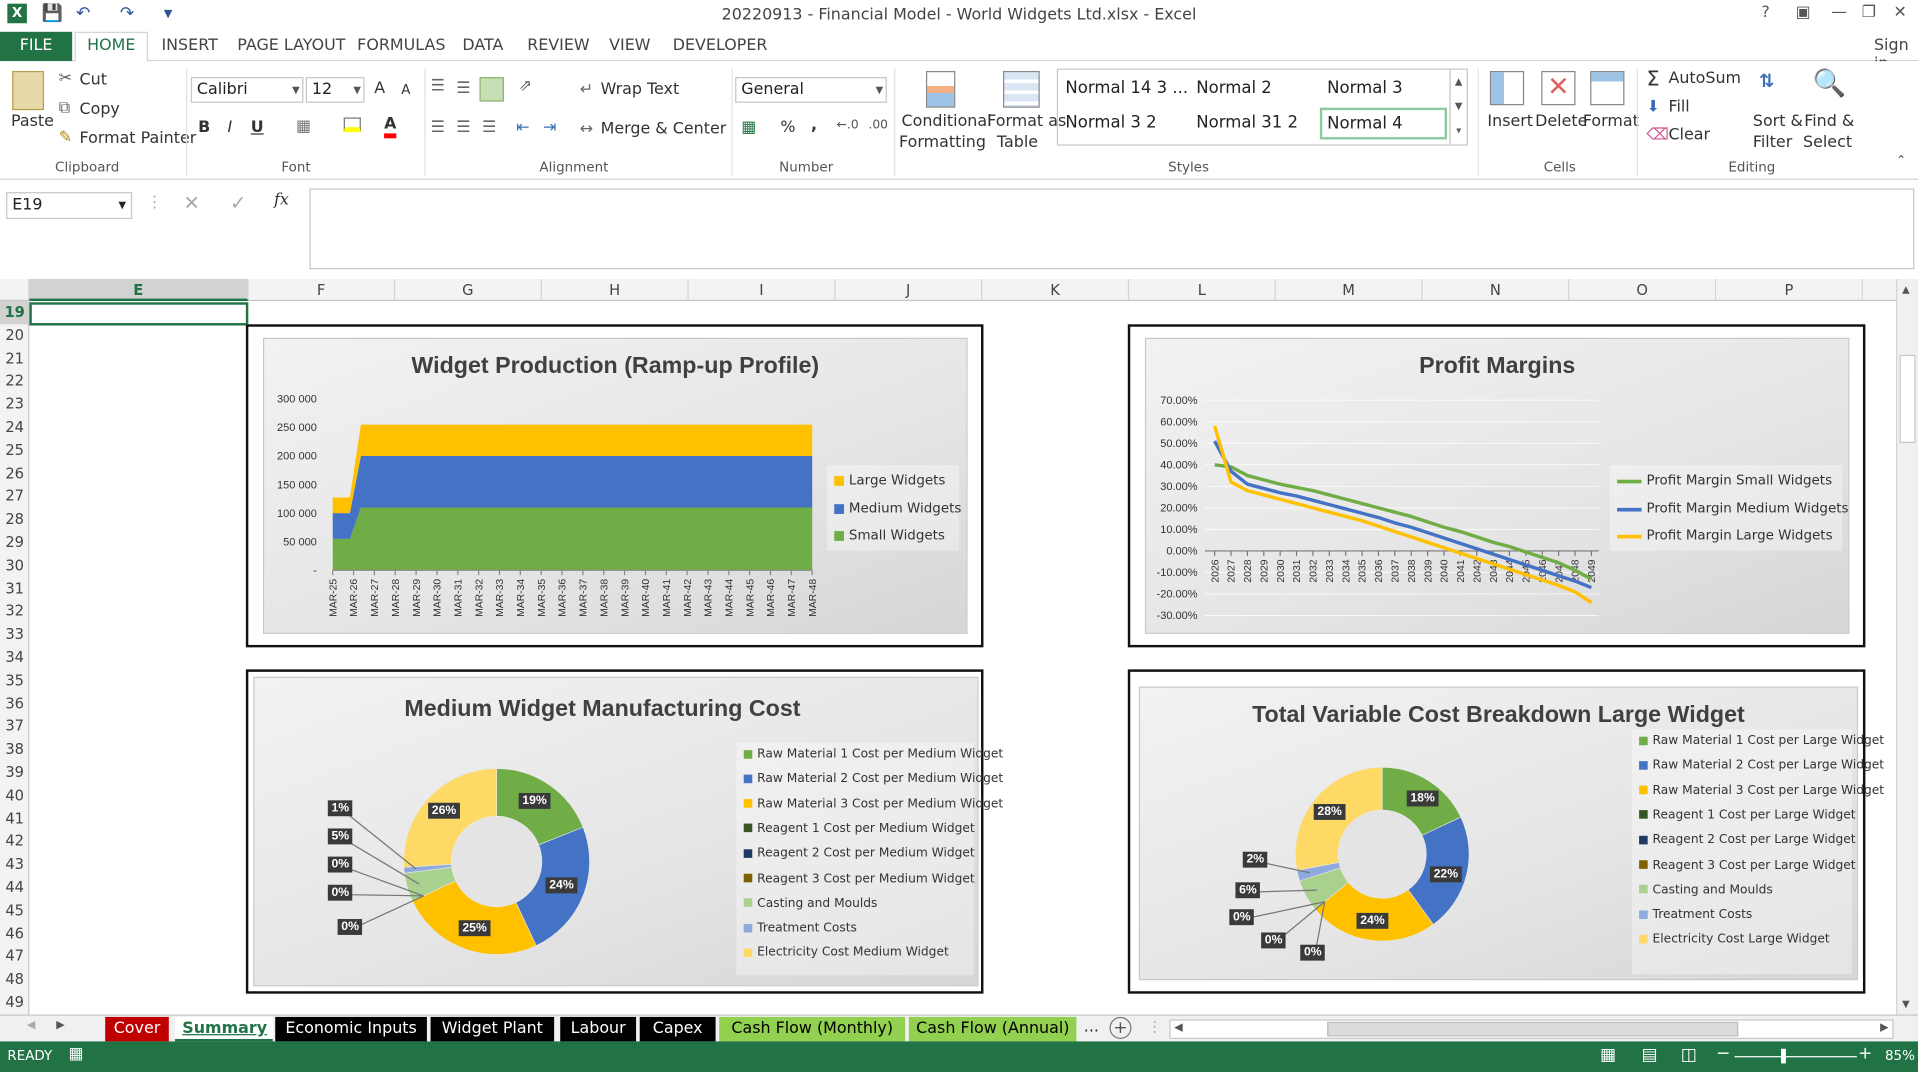 Image resolution: width=1918 pixels, height=1072 pixels. Describe the element at coordinates (572, 539) in the screenshot. I see `area-series-small-widgets` at that location.